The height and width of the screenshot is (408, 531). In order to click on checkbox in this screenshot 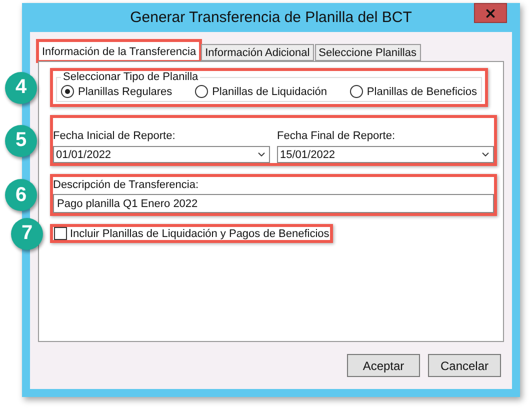, I will do `click(60, 233)`.